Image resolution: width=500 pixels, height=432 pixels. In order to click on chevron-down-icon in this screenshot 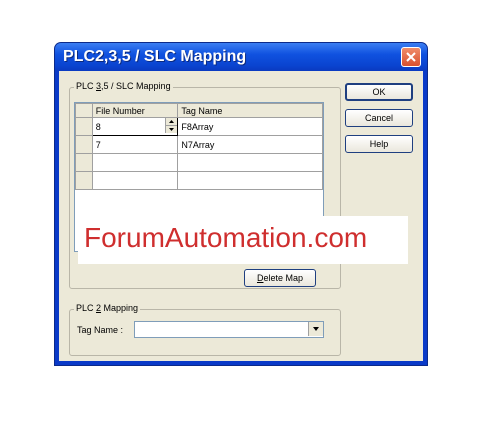, I will do `click(316, 329)`.